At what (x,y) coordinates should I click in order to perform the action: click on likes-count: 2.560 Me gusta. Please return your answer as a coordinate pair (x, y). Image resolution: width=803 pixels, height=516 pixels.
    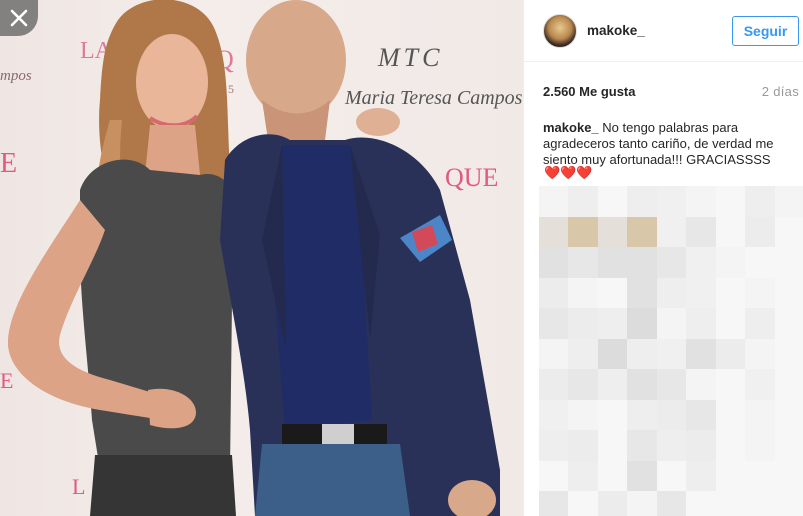
    Looking at the image, I should click on (589, 91).